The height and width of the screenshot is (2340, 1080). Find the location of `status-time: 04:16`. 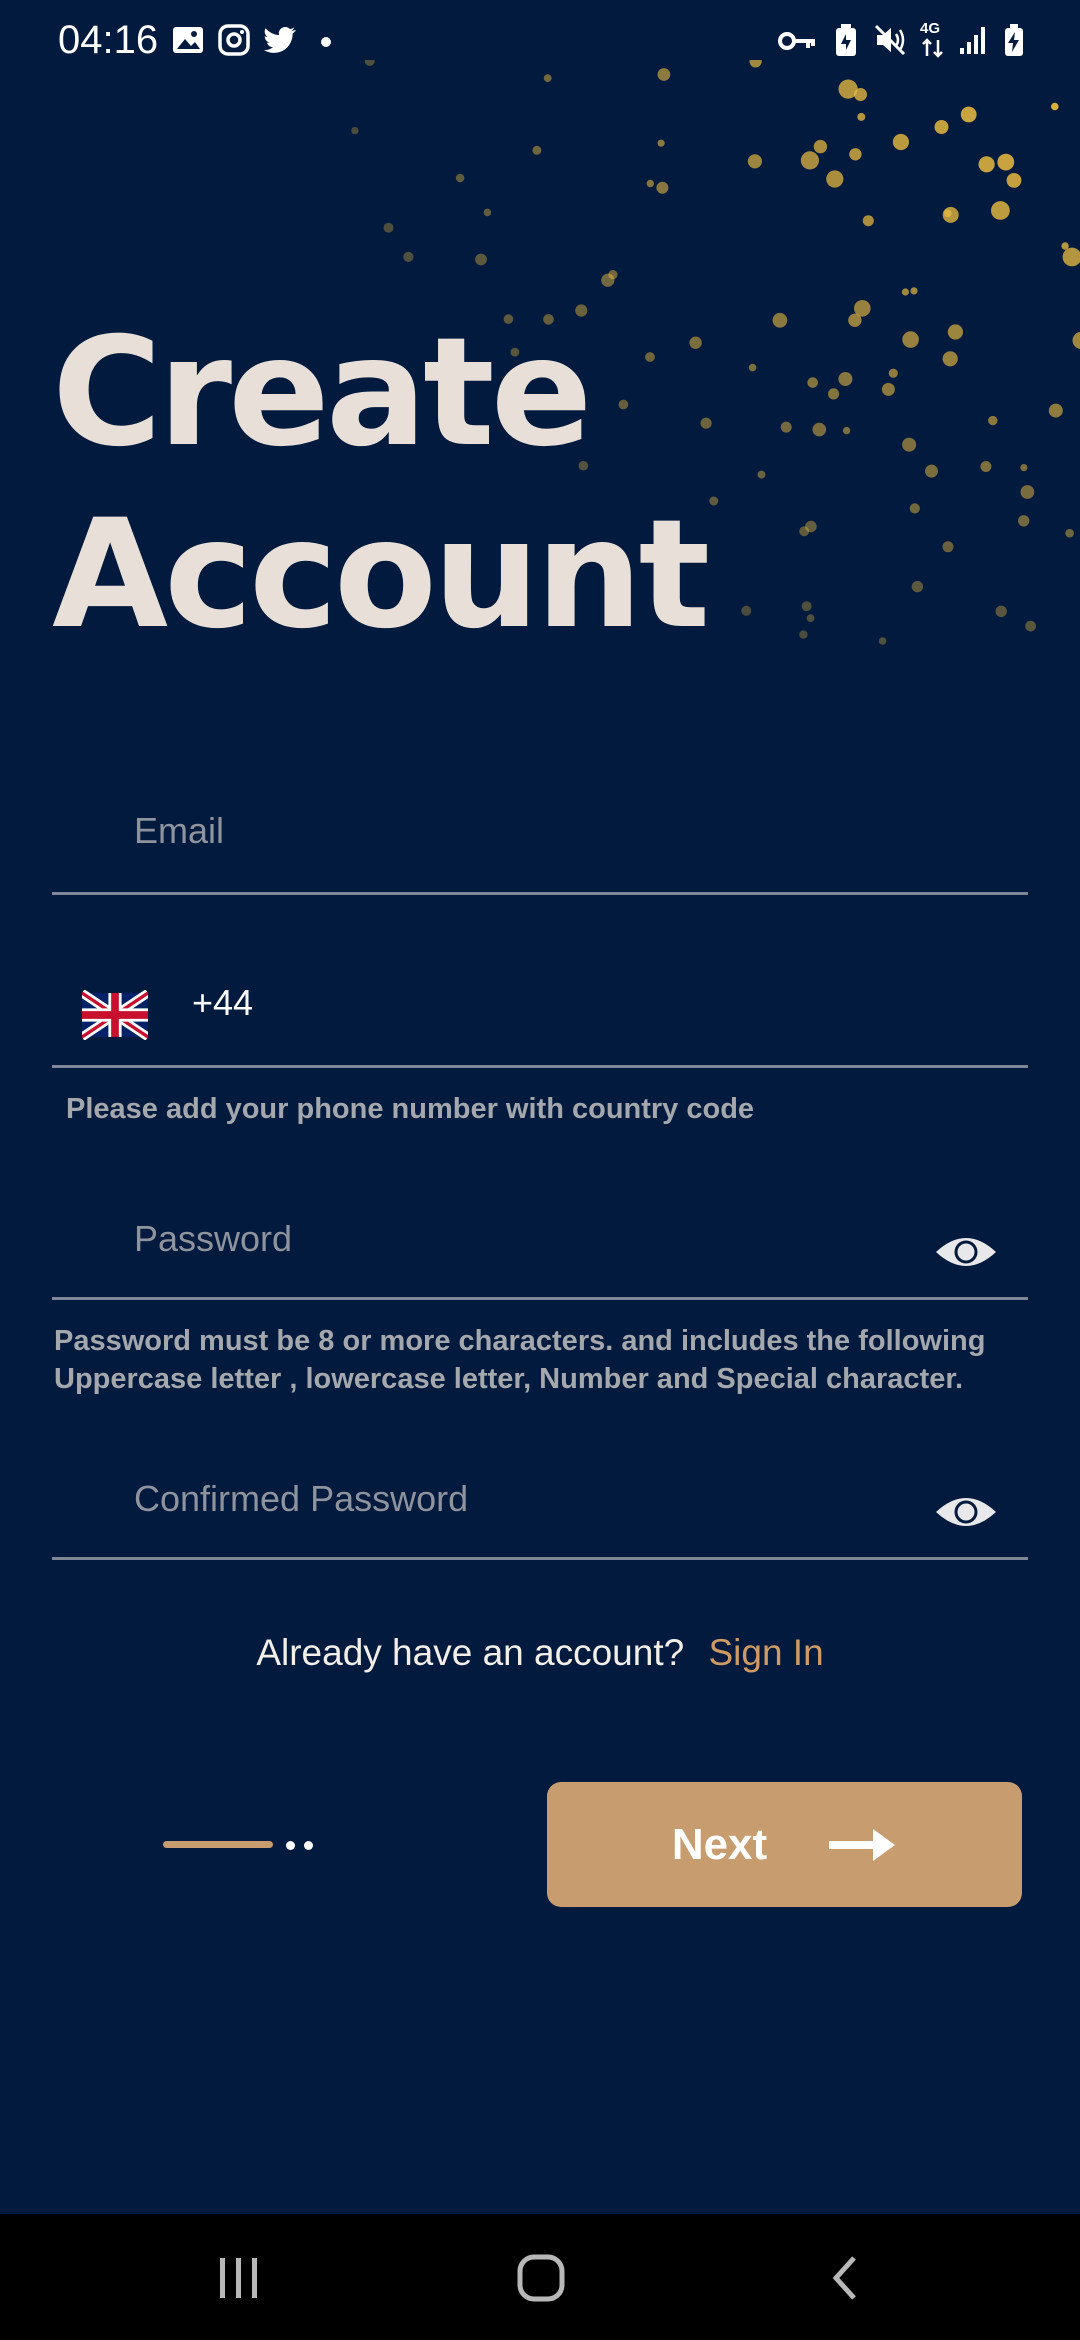

status-time: 04:16 is located at coordinates (108, 40).